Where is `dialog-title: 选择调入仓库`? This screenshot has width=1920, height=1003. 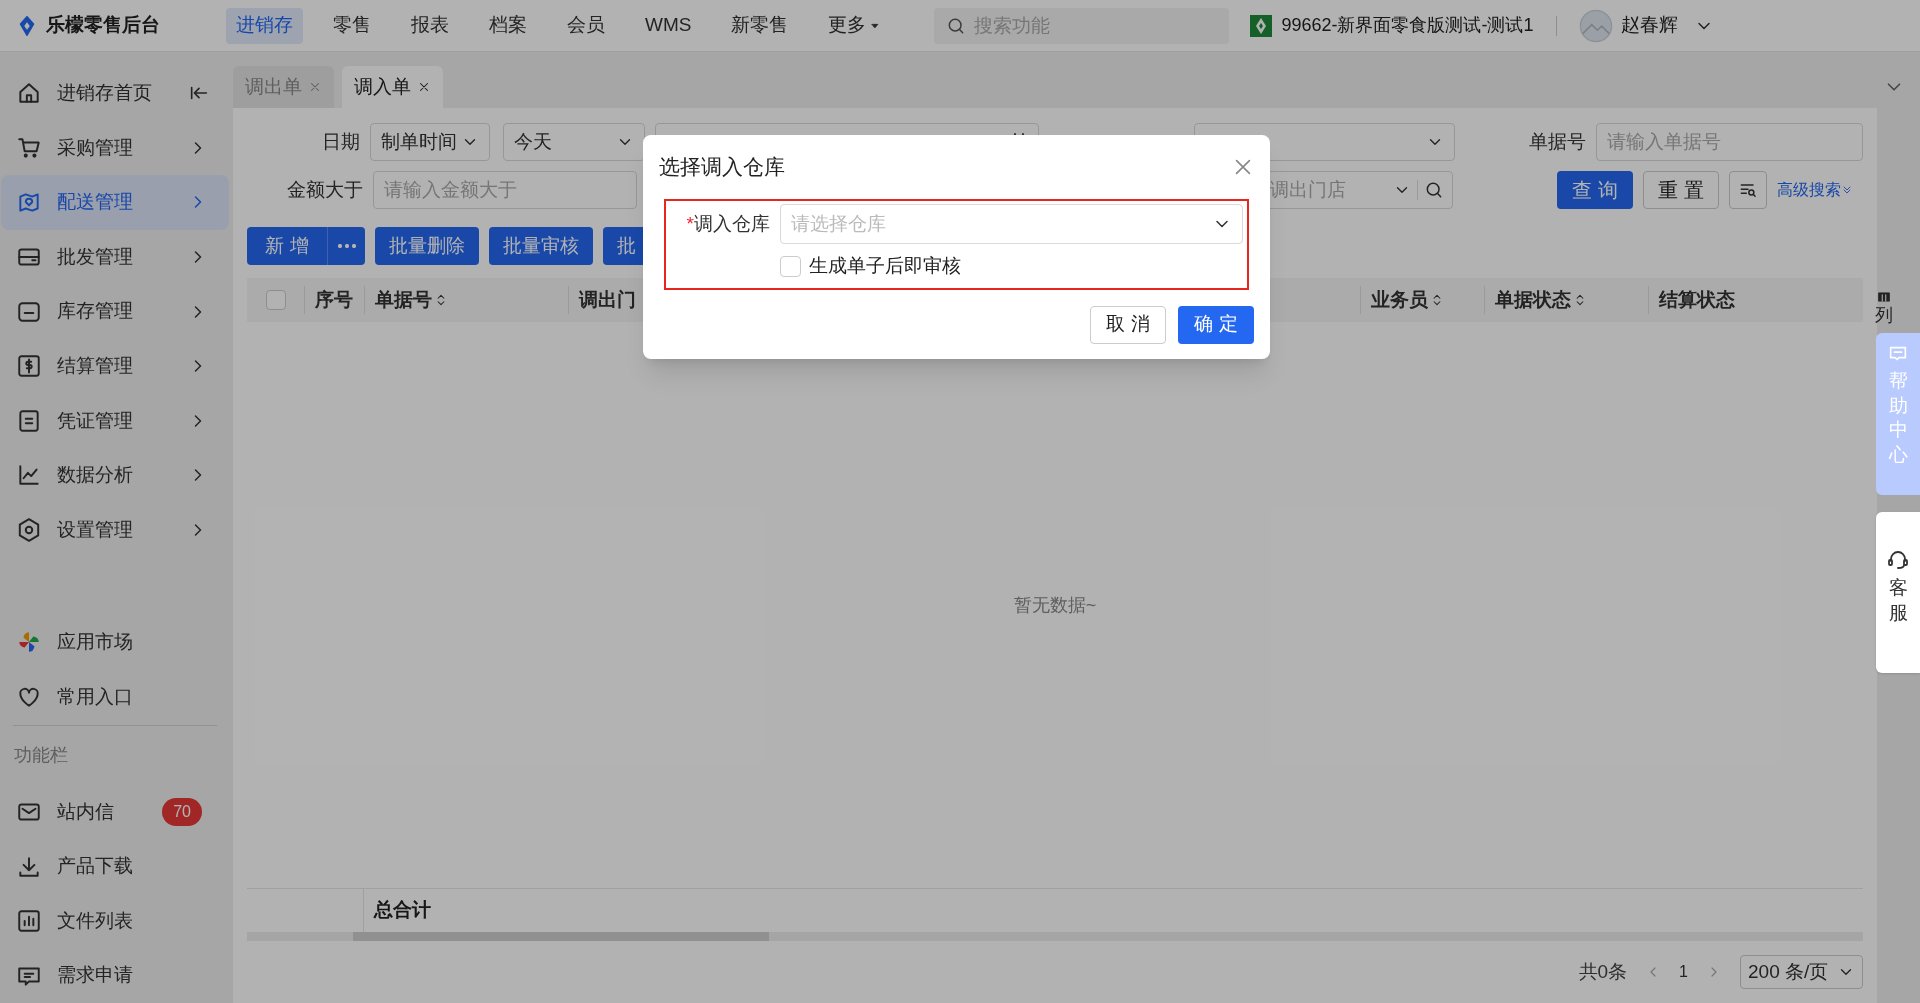
dialog-title: 选择调入仓库 is located at coordinates (722, 167).